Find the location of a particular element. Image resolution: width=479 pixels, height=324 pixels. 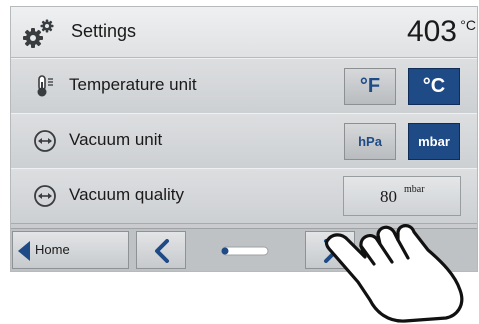

celsius-button-label: °C is located at coordinates (434, 86).